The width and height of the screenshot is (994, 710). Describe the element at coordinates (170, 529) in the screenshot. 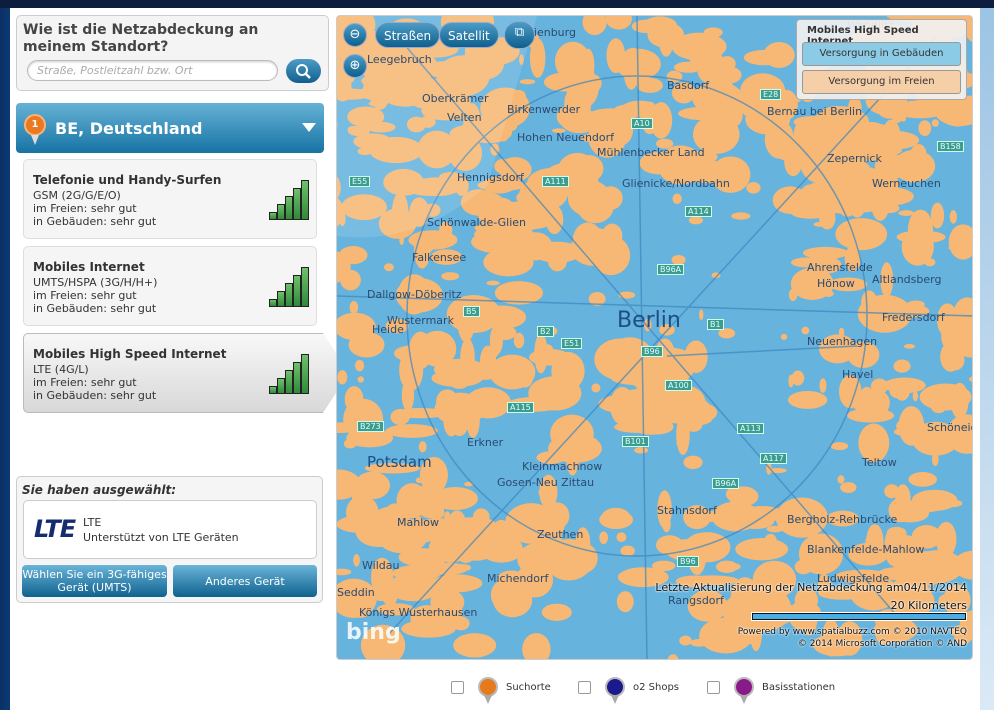

I see `selected-device: LTE LTE Unterstützt von LTE Geräten` at that location.